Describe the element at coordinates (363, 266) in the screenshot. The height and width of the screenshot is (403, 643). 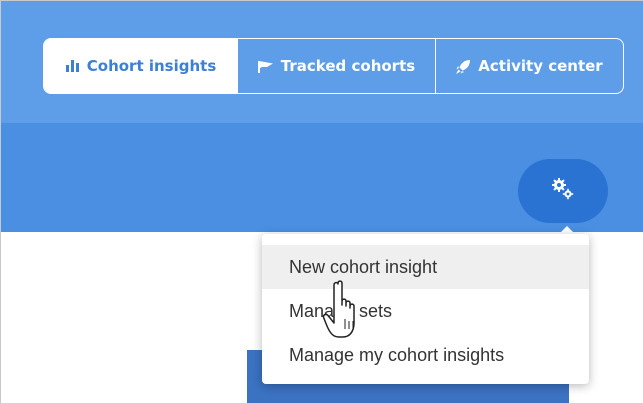
I see `menu-item-label: New cohort insight` at that location.